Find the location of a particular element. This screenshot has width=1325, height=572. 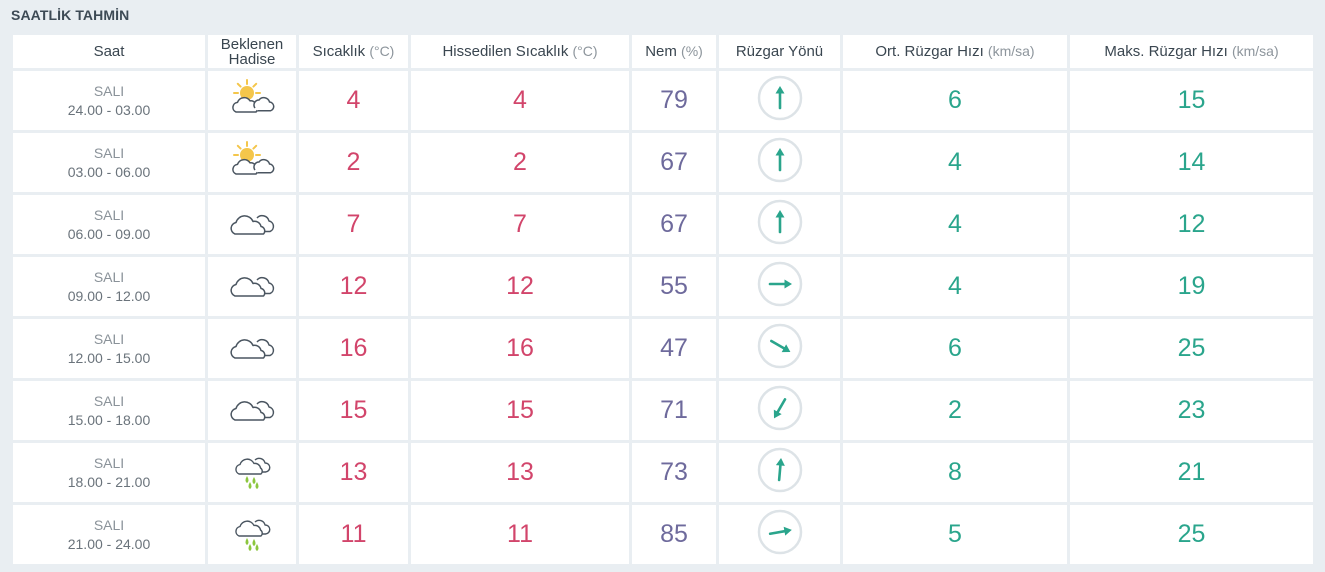

header-event-line2: Hadise is located at coordinates (252, 59).